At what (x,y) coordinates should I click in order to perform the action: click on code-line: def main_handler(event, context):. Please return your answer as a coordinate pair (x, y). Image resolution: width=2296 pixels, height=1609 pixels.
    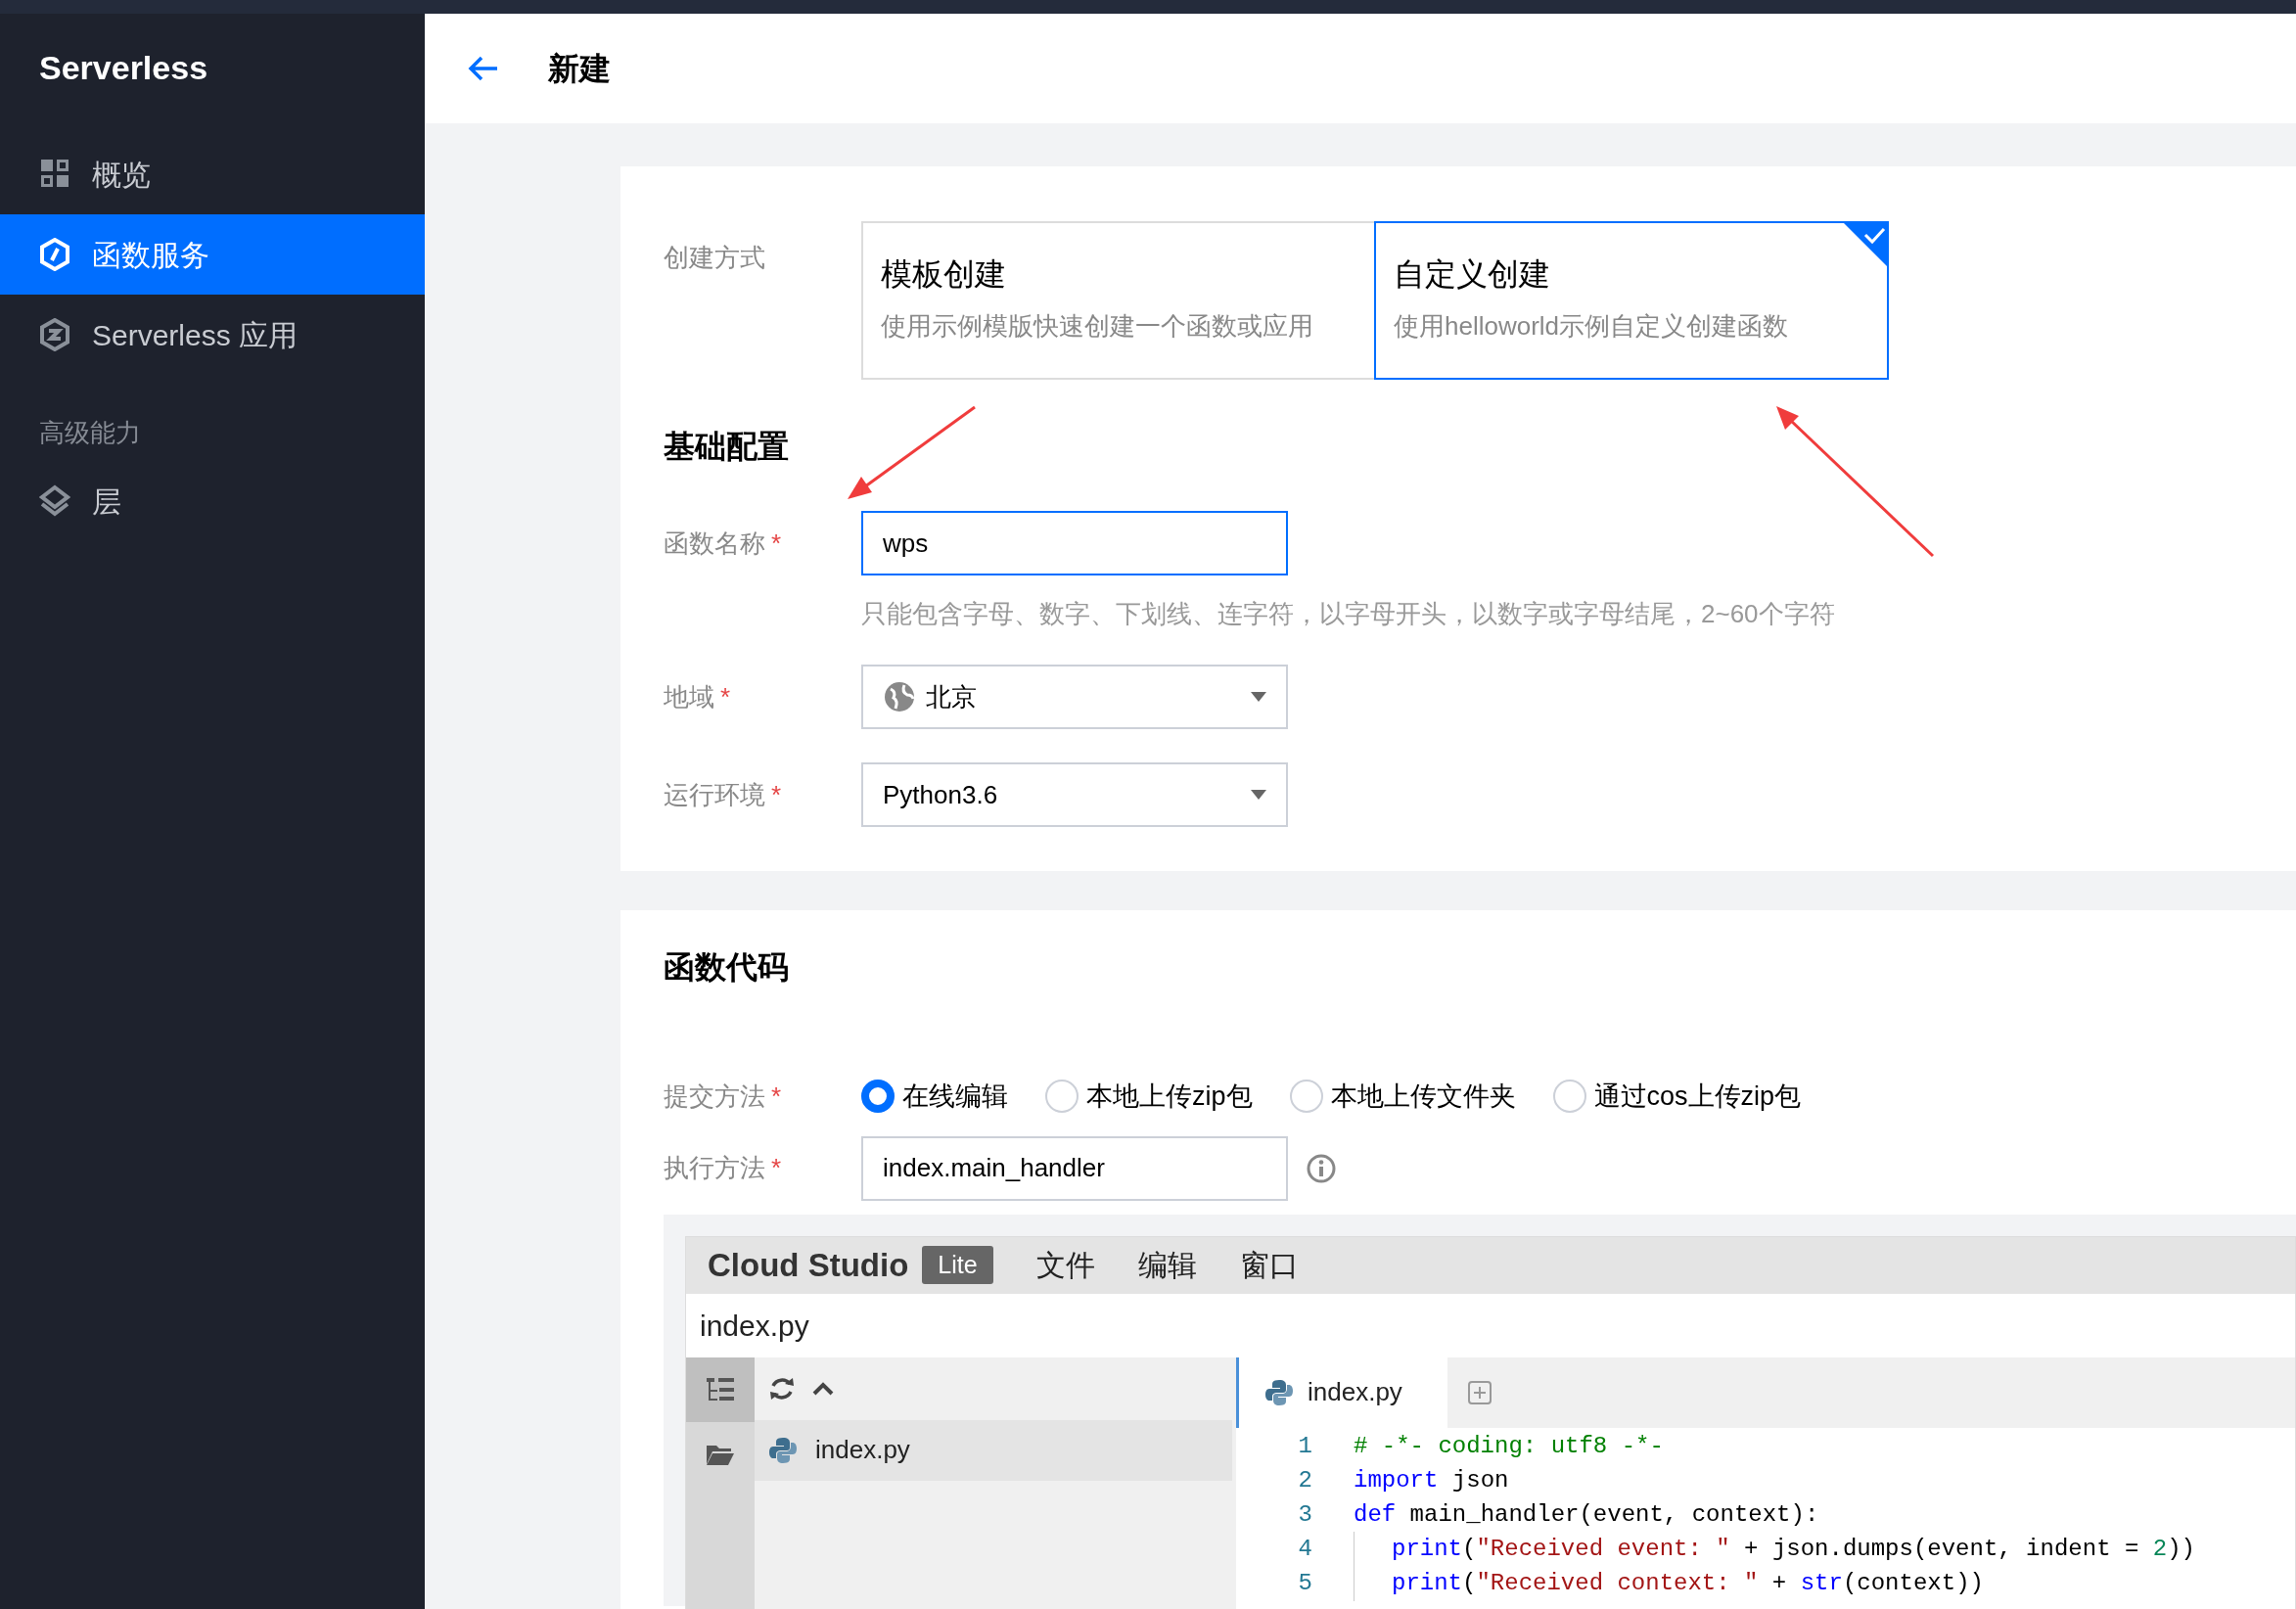
    Looking at the image, I should click on (1586, 1515).